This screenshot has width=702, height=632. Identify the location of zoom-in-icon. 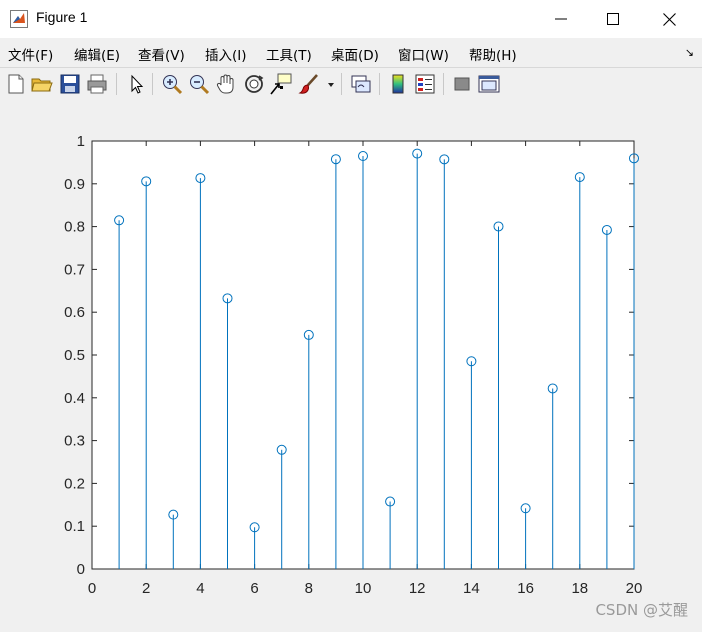
(172, 84).